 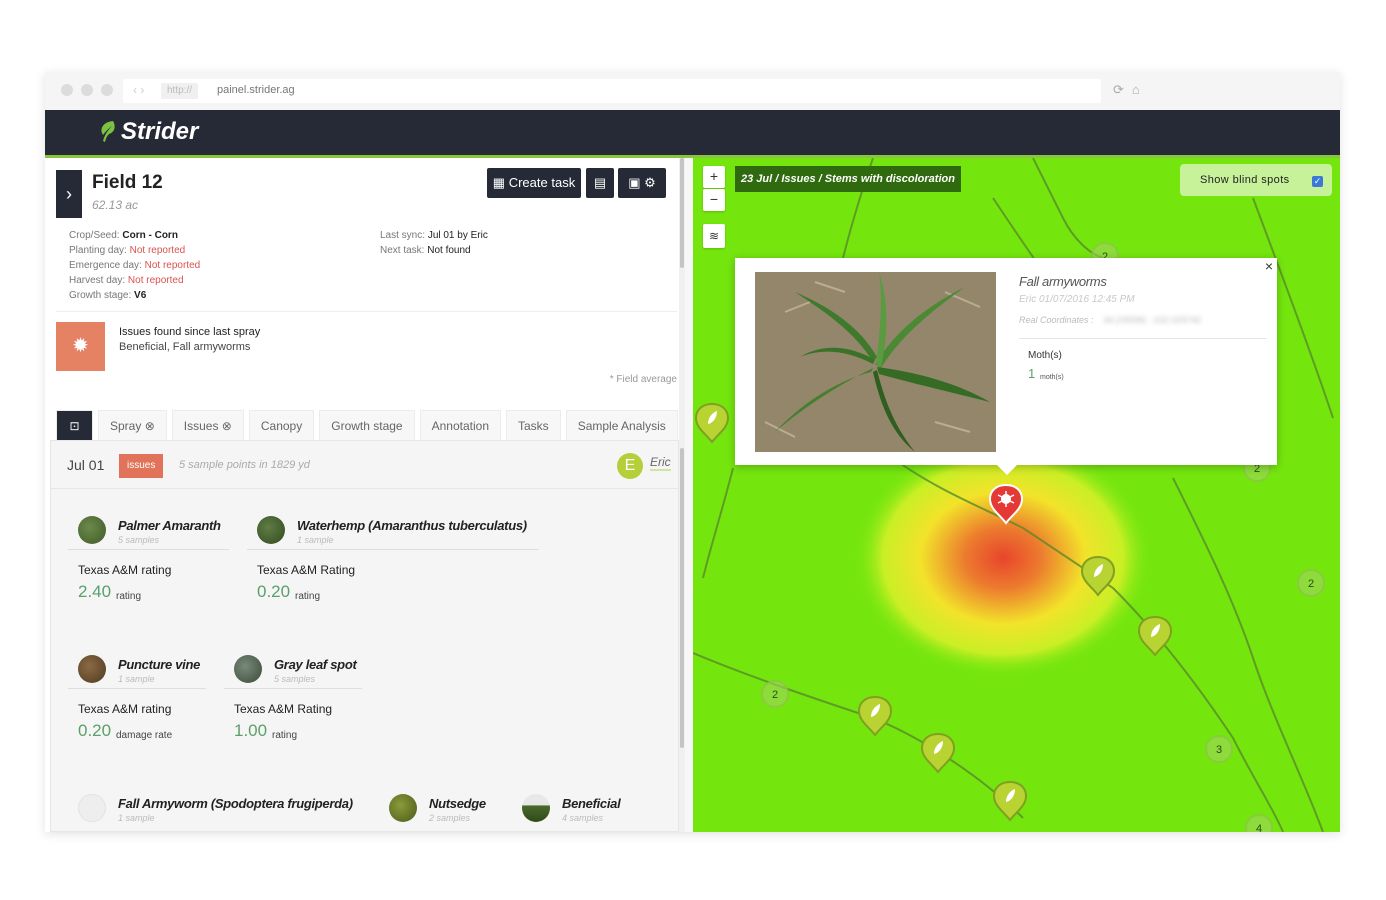 I want to click on layers-icon: ≋, so click(x=714, y=236).